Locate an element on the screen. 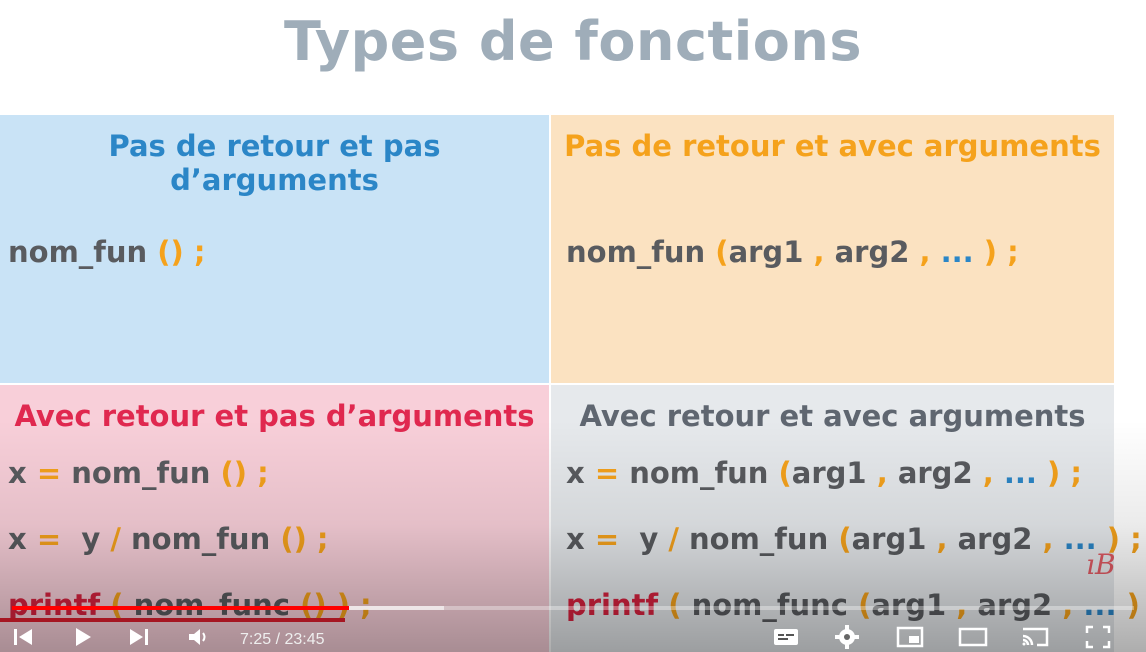 This screenshot has width=1146, height=652. previous-icon is located at coordinates (23, 637).